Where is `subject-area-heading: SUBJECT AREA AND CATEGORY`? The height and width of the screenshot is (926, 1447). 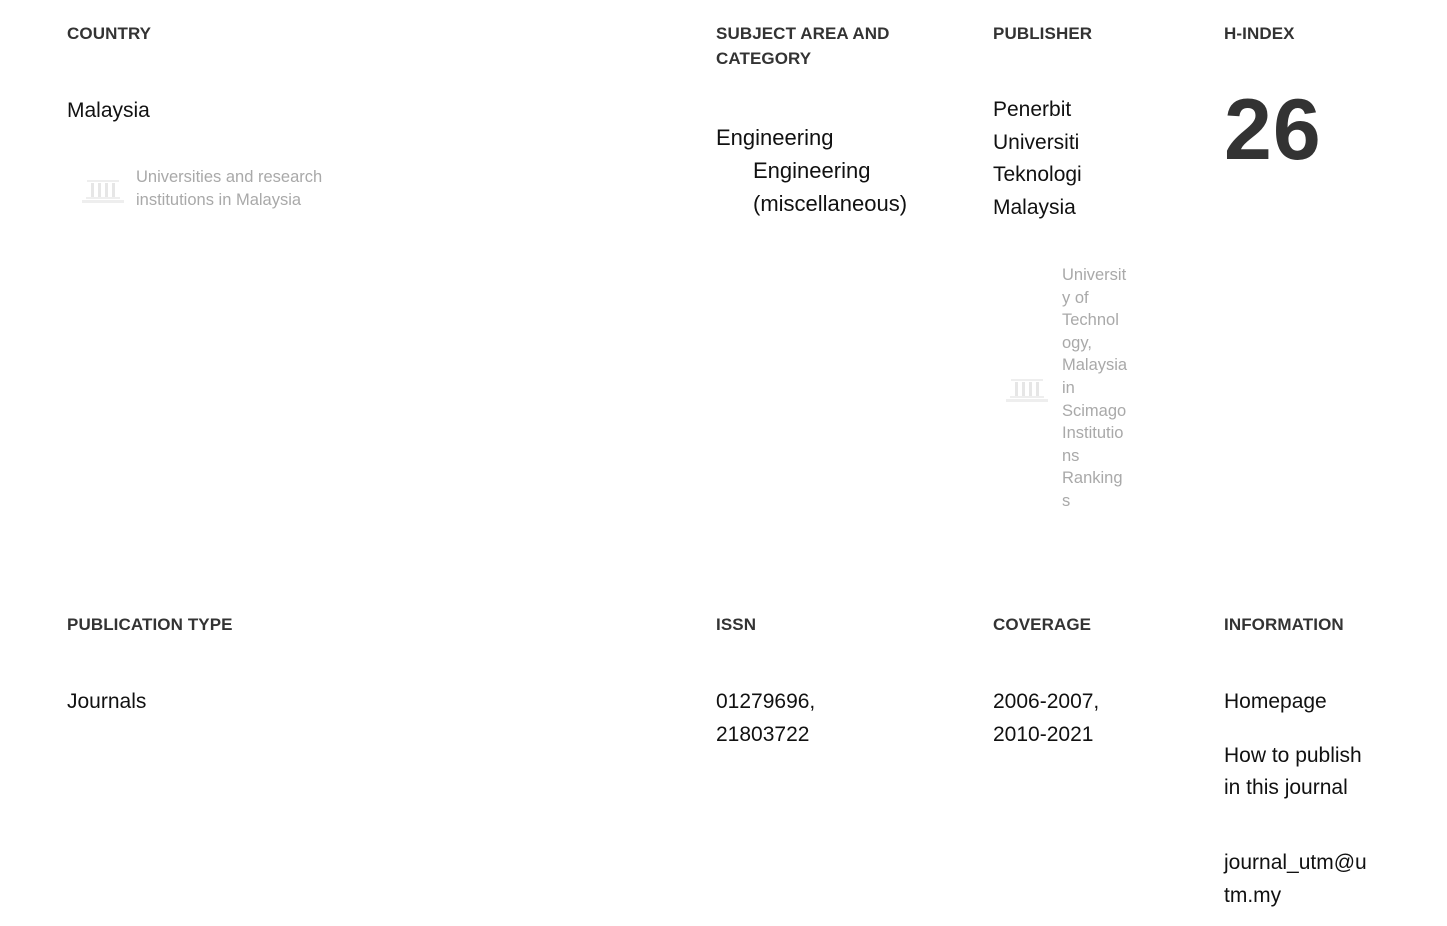
subject-area-heading: SUBJECT AREA AND CATEGORY is located at coordinates (803, 46).